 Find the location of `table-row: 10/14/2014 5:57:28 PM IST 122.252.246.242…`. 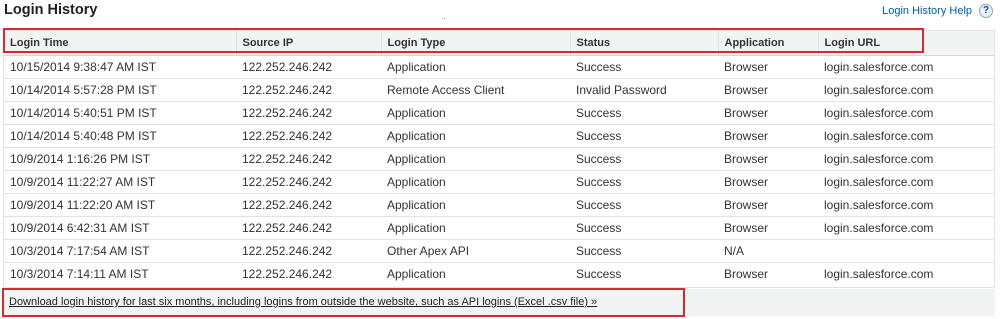

table-row: 10/14/2014 5:57:28 PM IST 122.252.246.242… is located at coordinates (499, 90).